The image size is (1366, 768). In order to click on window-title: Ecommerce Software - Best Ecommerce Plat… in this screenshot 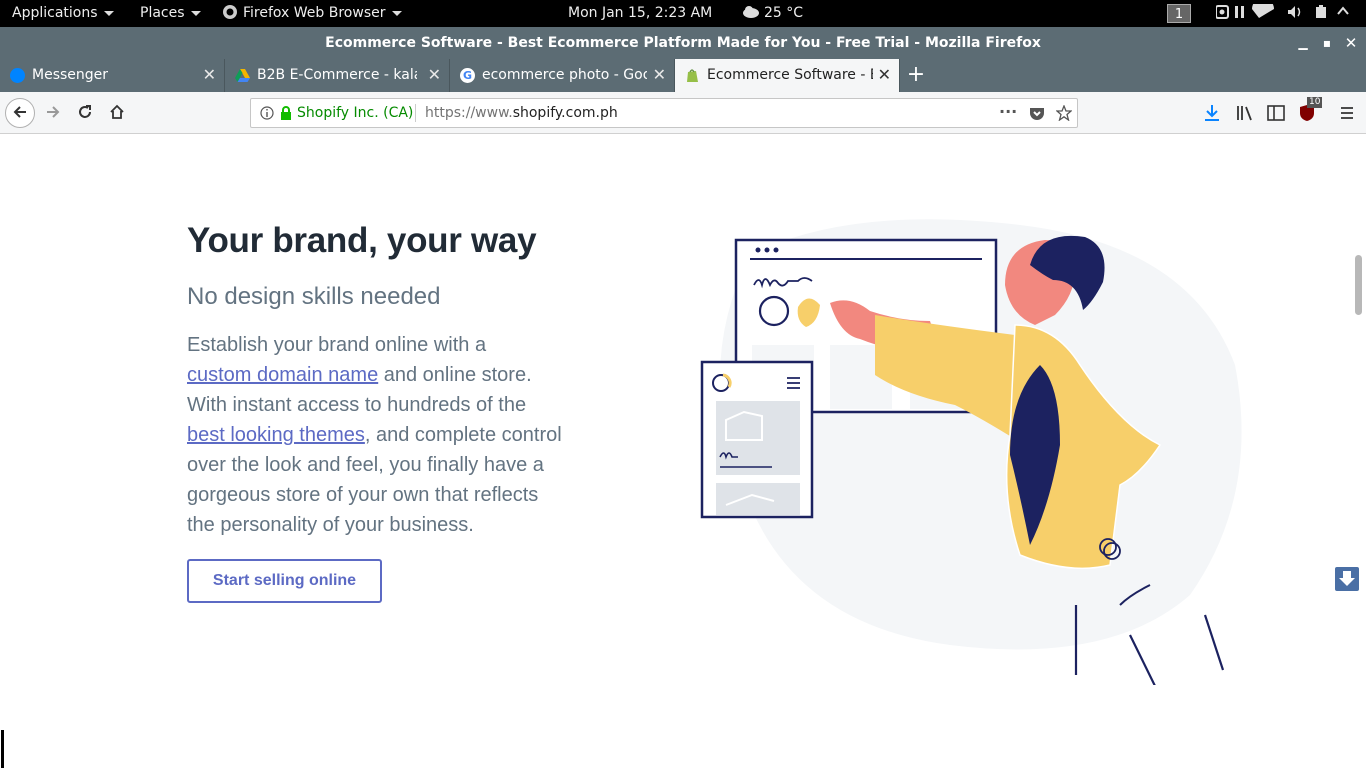, I will do `click(683, 43)`.